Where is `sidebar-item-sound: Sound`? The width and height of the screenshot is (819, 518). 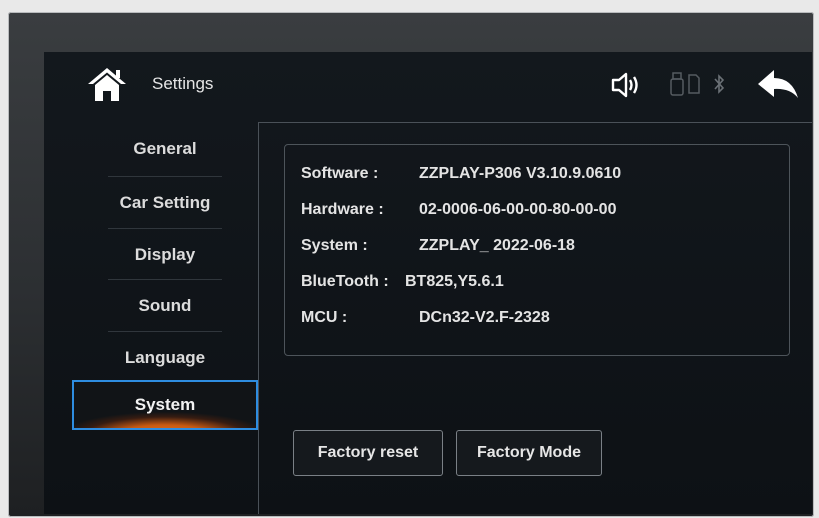
sidebar-item-sound: Sound is located at coordinates (165, 306).